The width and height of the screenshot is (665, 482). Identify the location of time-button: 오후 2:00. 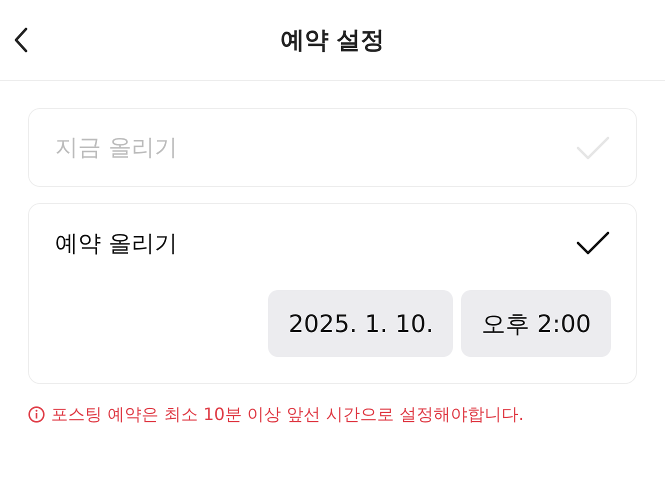
(536, 323).